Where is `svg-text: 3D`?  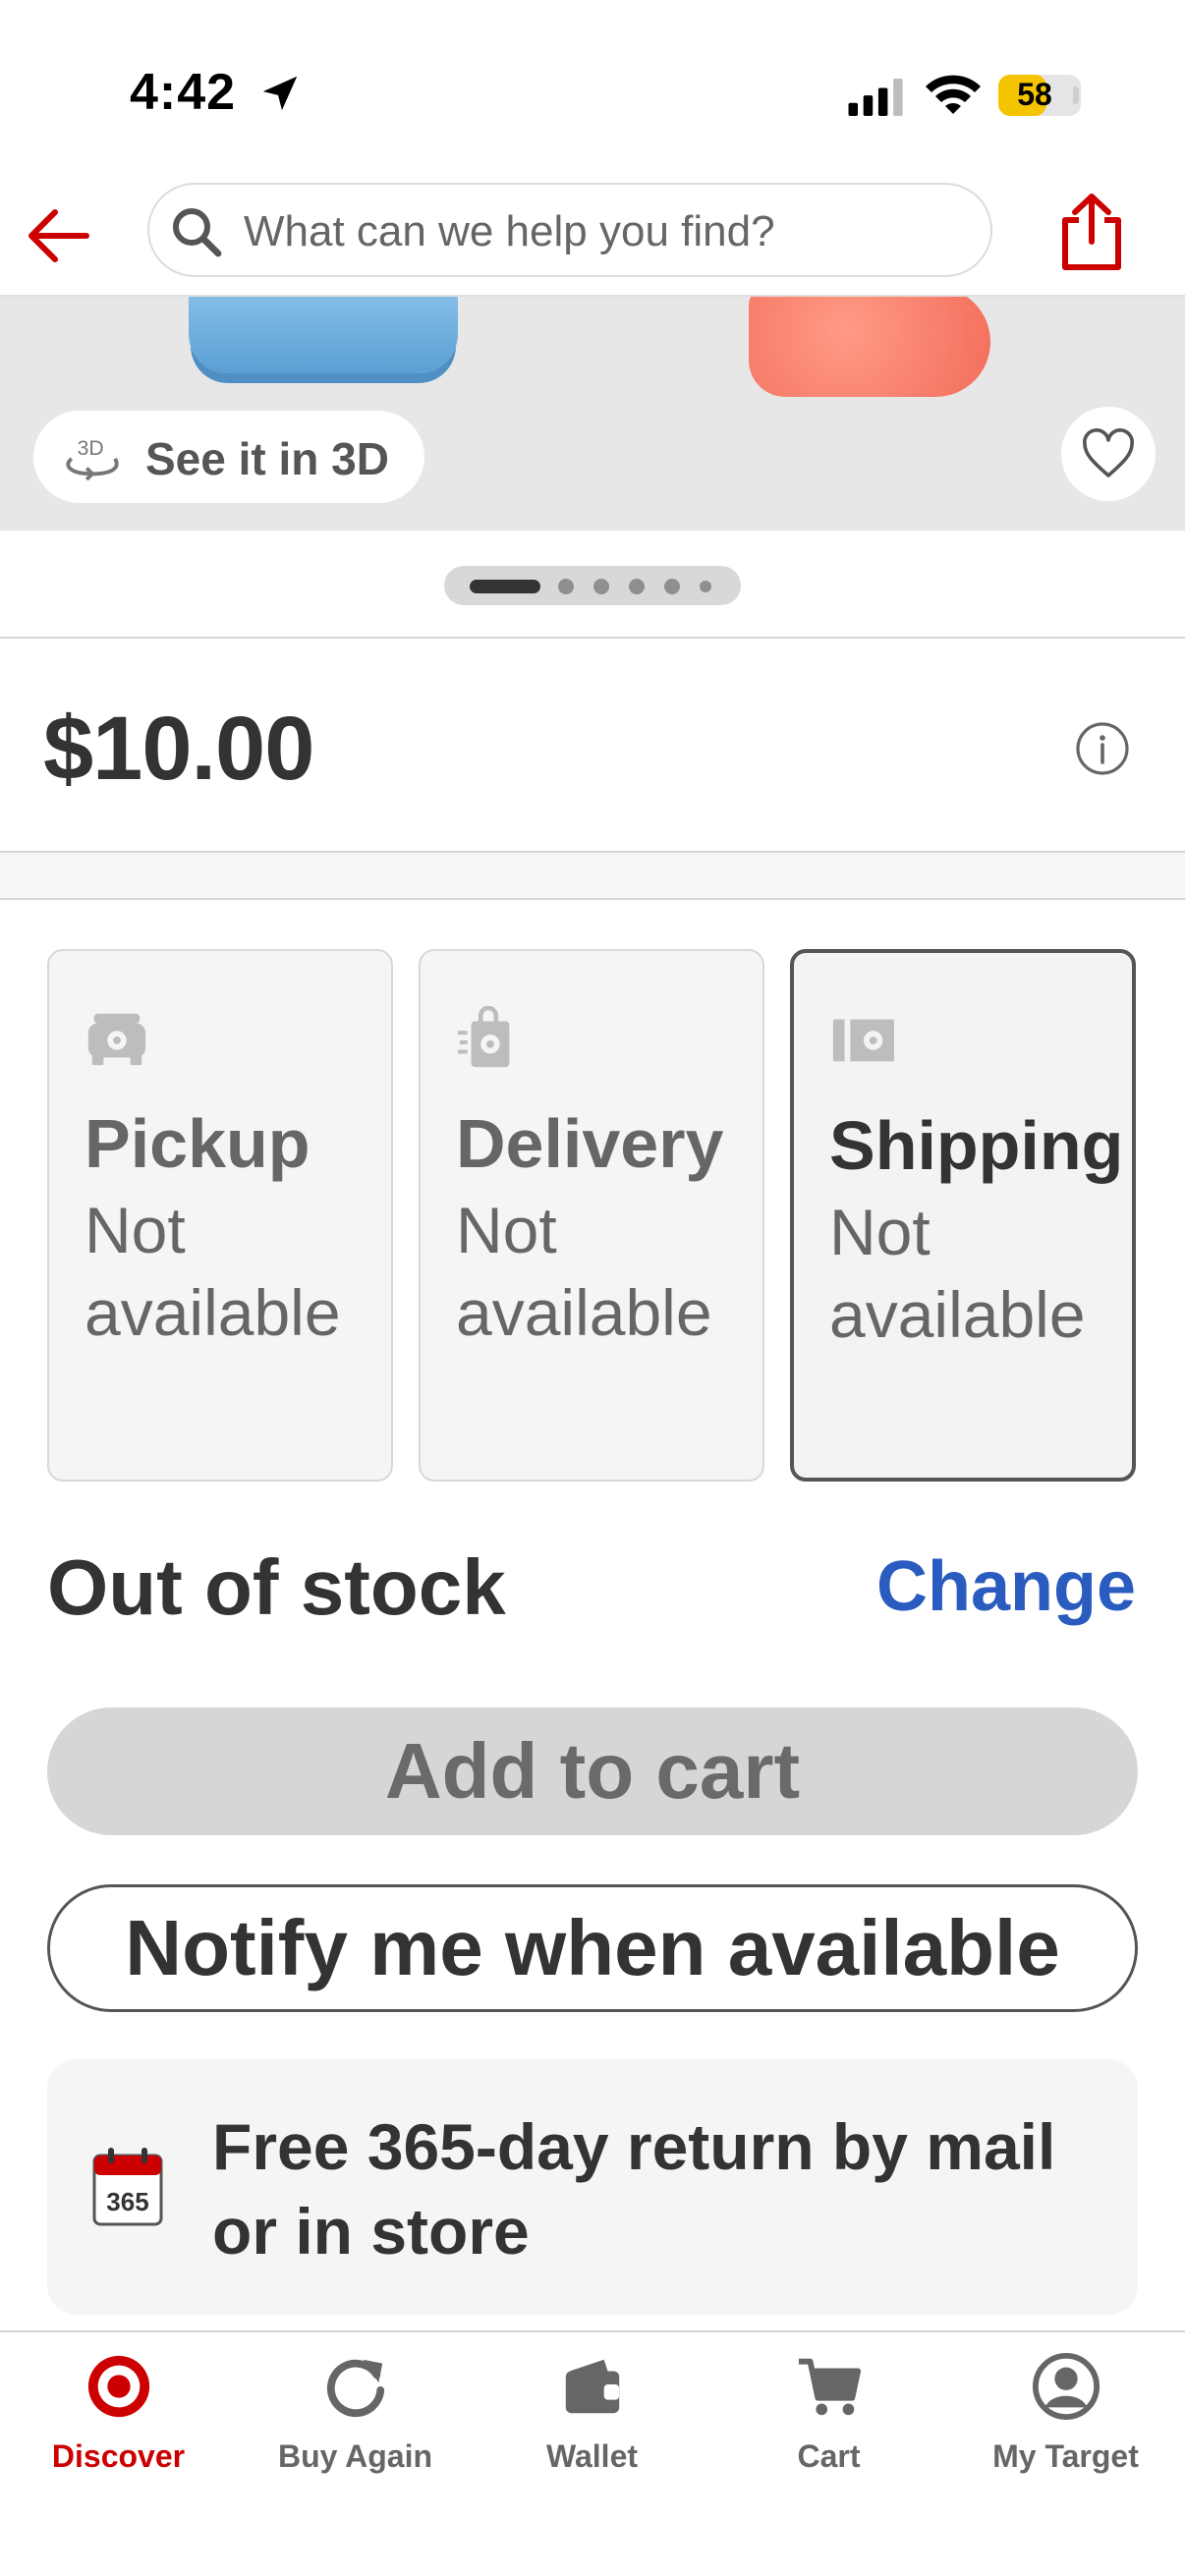 svg-text: 3D is located at coordinates (91, 448).